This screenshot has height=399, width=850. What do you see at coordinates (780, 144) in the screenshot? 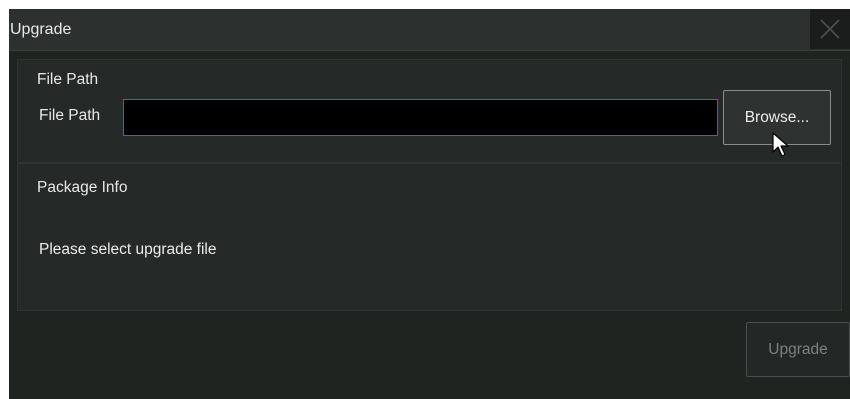
I see `mouse-pointer-icon` at bounding box center [780, 144].